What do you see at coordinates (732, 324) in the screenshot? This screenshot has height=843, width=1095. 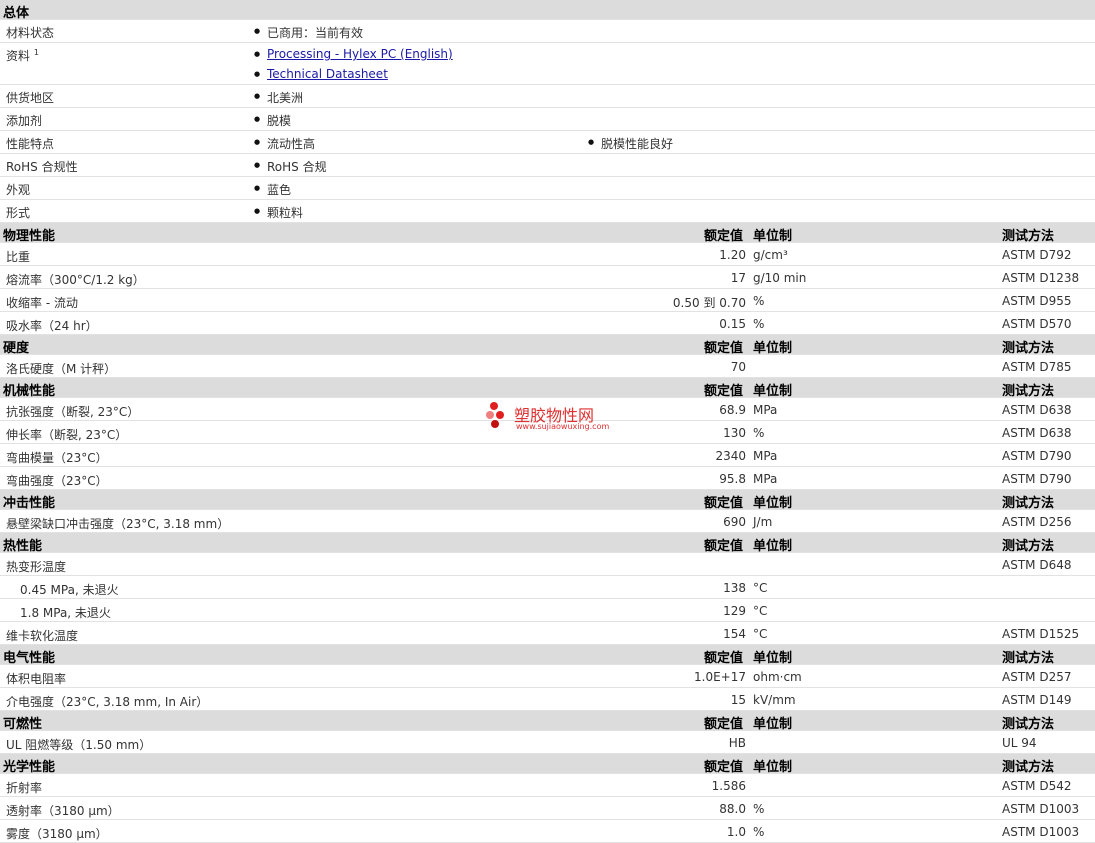 I see `property-value: 0.15` at bounding box center [732, 324].